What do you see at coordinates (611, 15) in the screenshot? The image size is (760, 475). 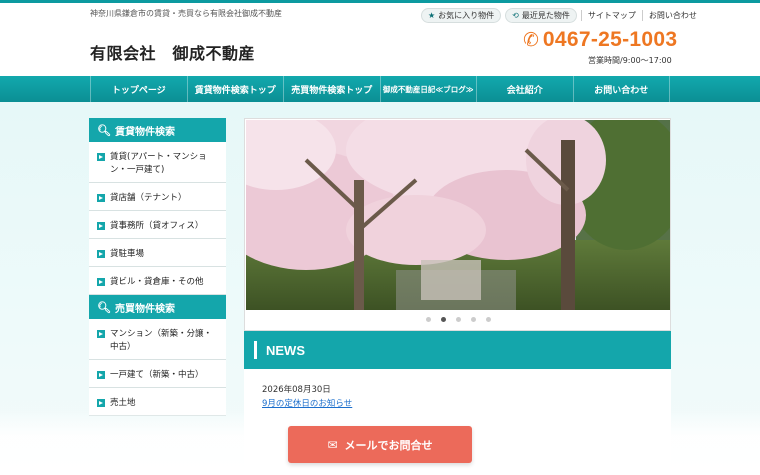 I see `sitemap-link: サイトマップ` at bounding box center [611, 15].